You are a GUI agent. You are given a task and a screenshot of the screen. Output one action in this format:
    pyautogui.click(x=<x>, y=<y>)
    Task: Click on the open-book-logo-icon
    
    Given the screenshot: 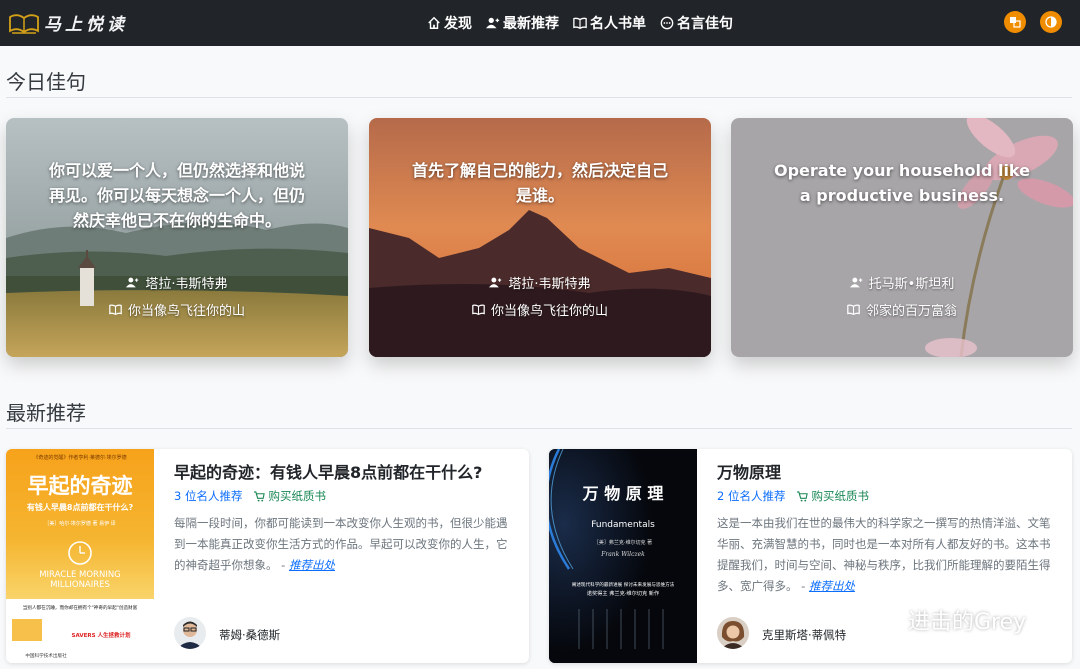 What is the action you would take?
    pyautogui.click(x=24, y=23)
    